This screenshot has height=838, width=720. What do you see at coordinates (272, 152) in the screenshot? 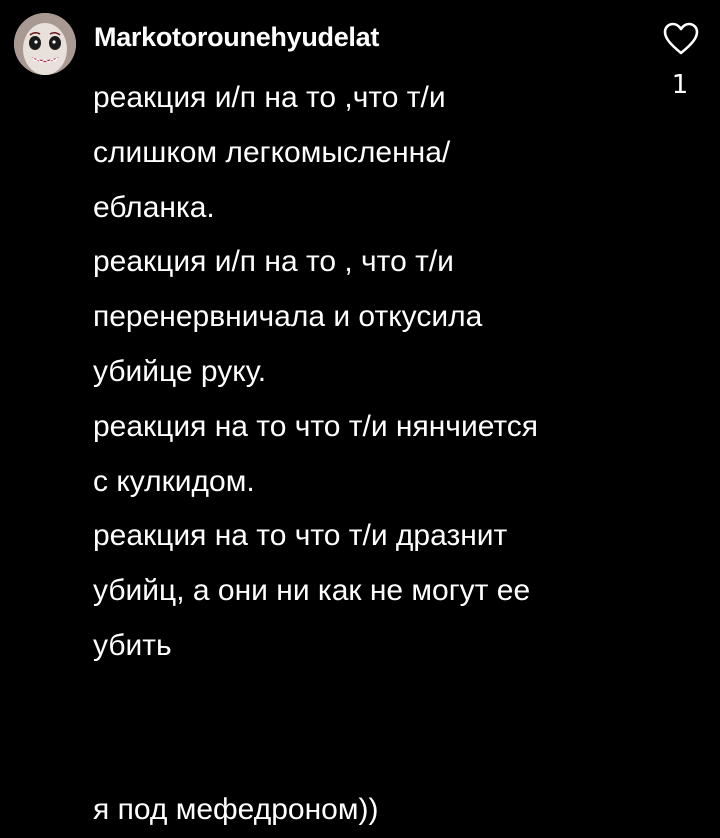
I see `comment-line: слишком легкомысленна/` at bounding box center [272, 152].